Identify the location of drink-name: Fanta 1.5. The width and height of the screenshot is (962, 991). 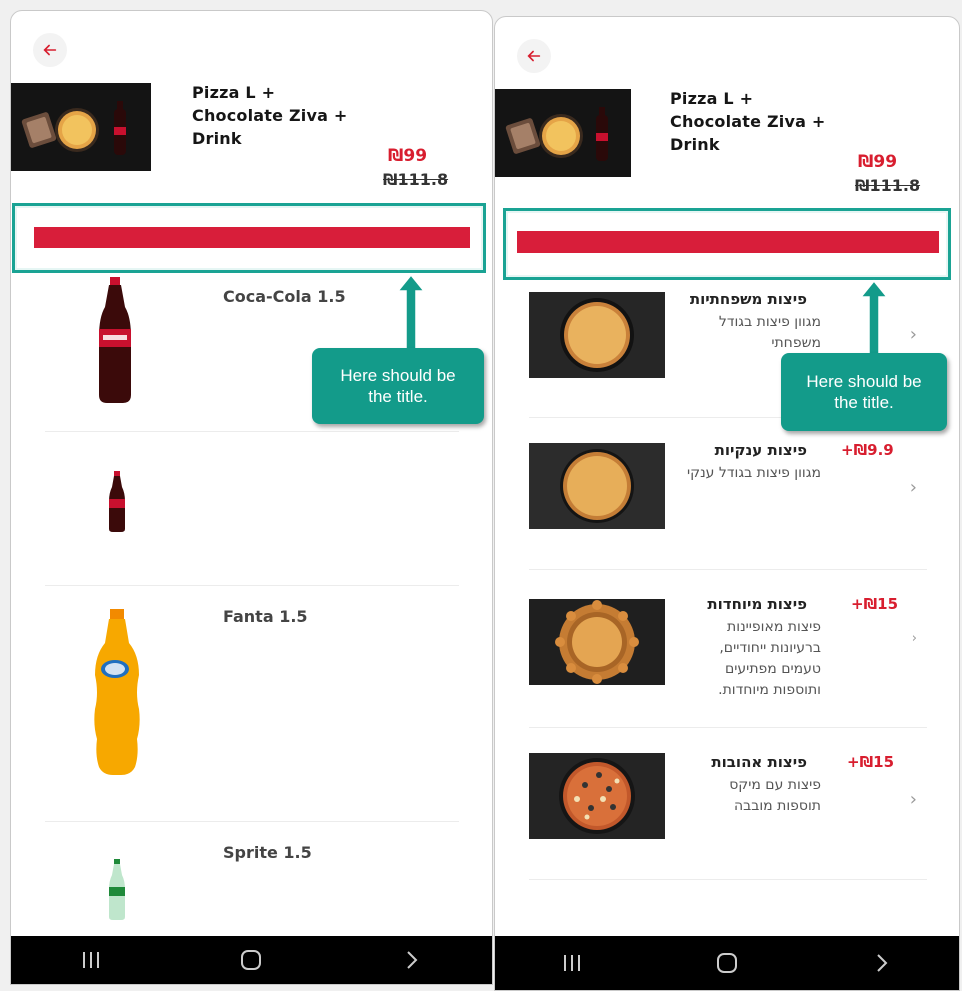
(265, 616).